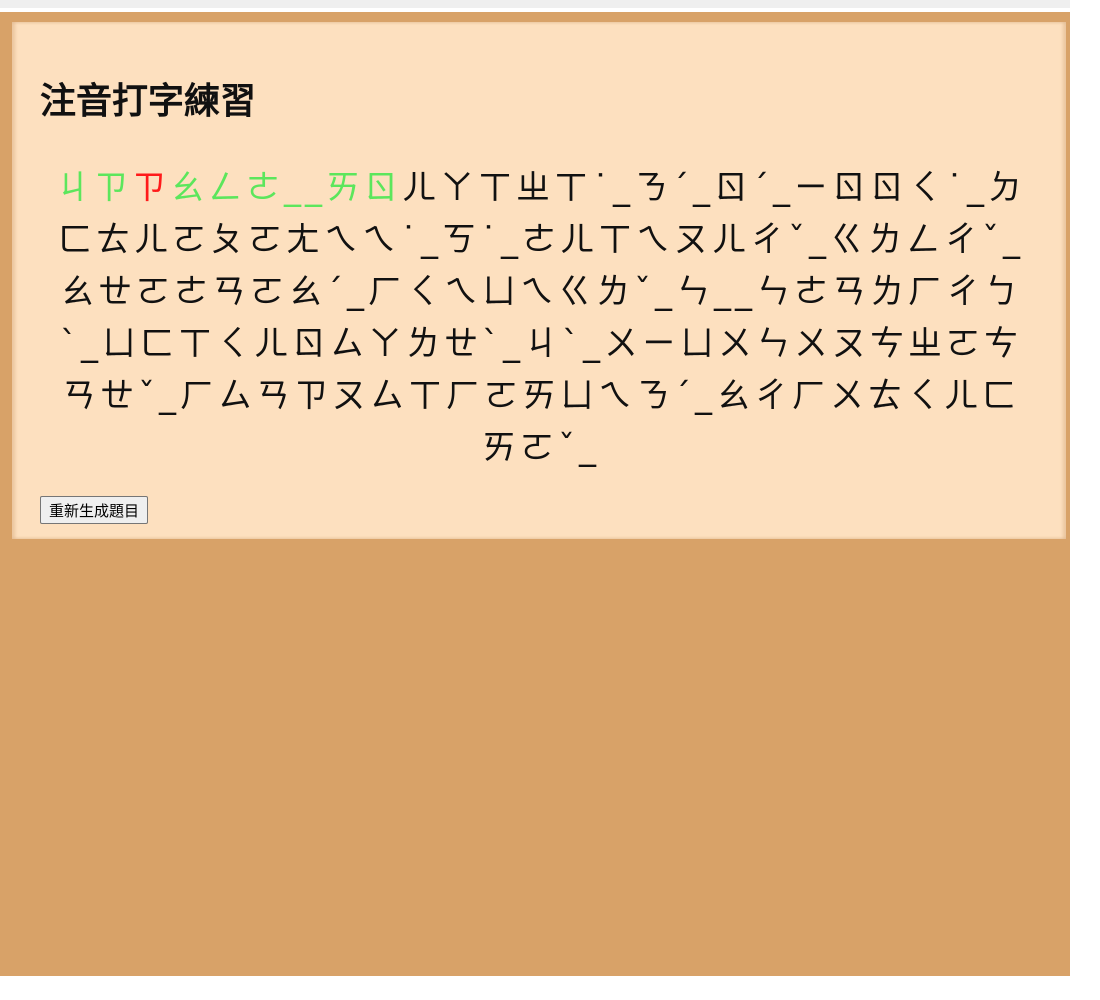 The height and width of the screenshot is (1000, 1100). What do you see at coordinates (148, 101) in the screenshot?
I see `page-title: 注音打字練習` at bounding box center [148, 101].